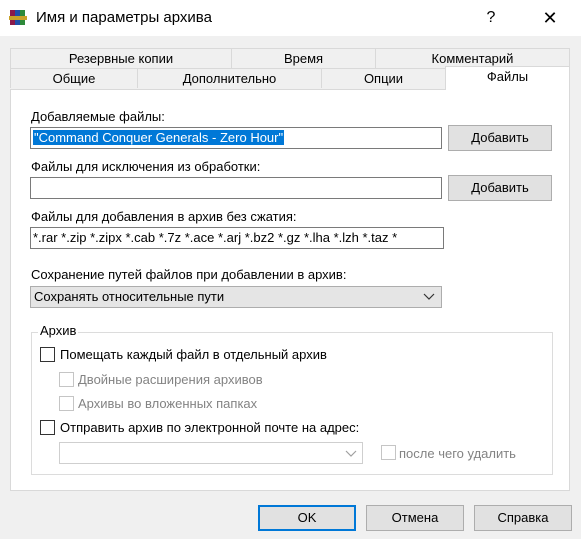 The image size is (581, 539). Describe the element at coordinates (236, 188) in the screenshot. I see `exclude-files-input` at that location.